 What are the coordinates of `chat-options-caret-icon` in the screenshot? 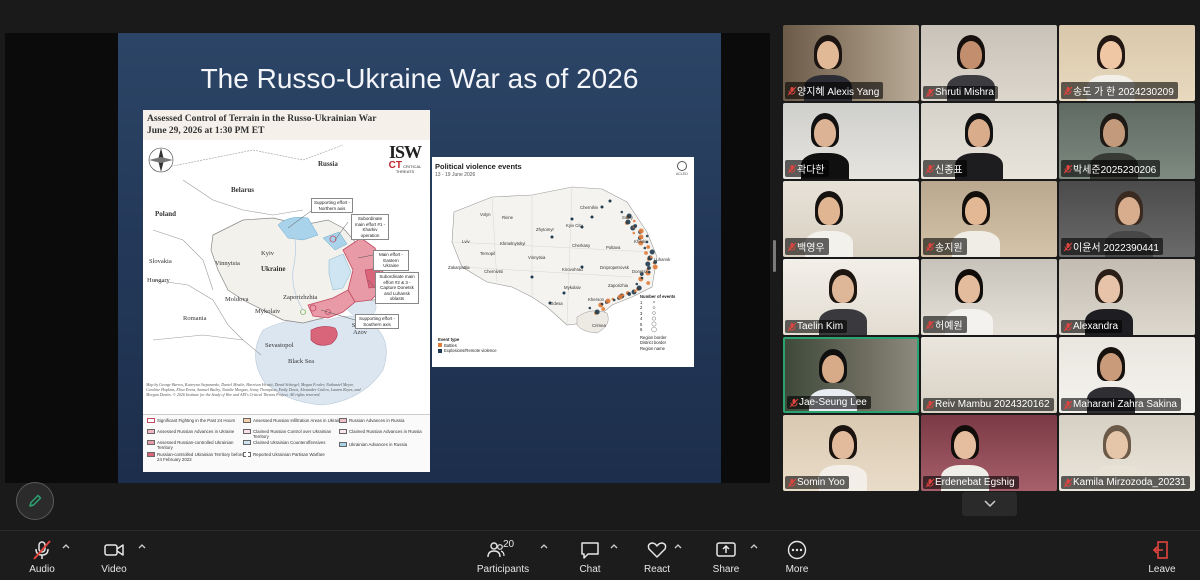 It's located at (614, 546).